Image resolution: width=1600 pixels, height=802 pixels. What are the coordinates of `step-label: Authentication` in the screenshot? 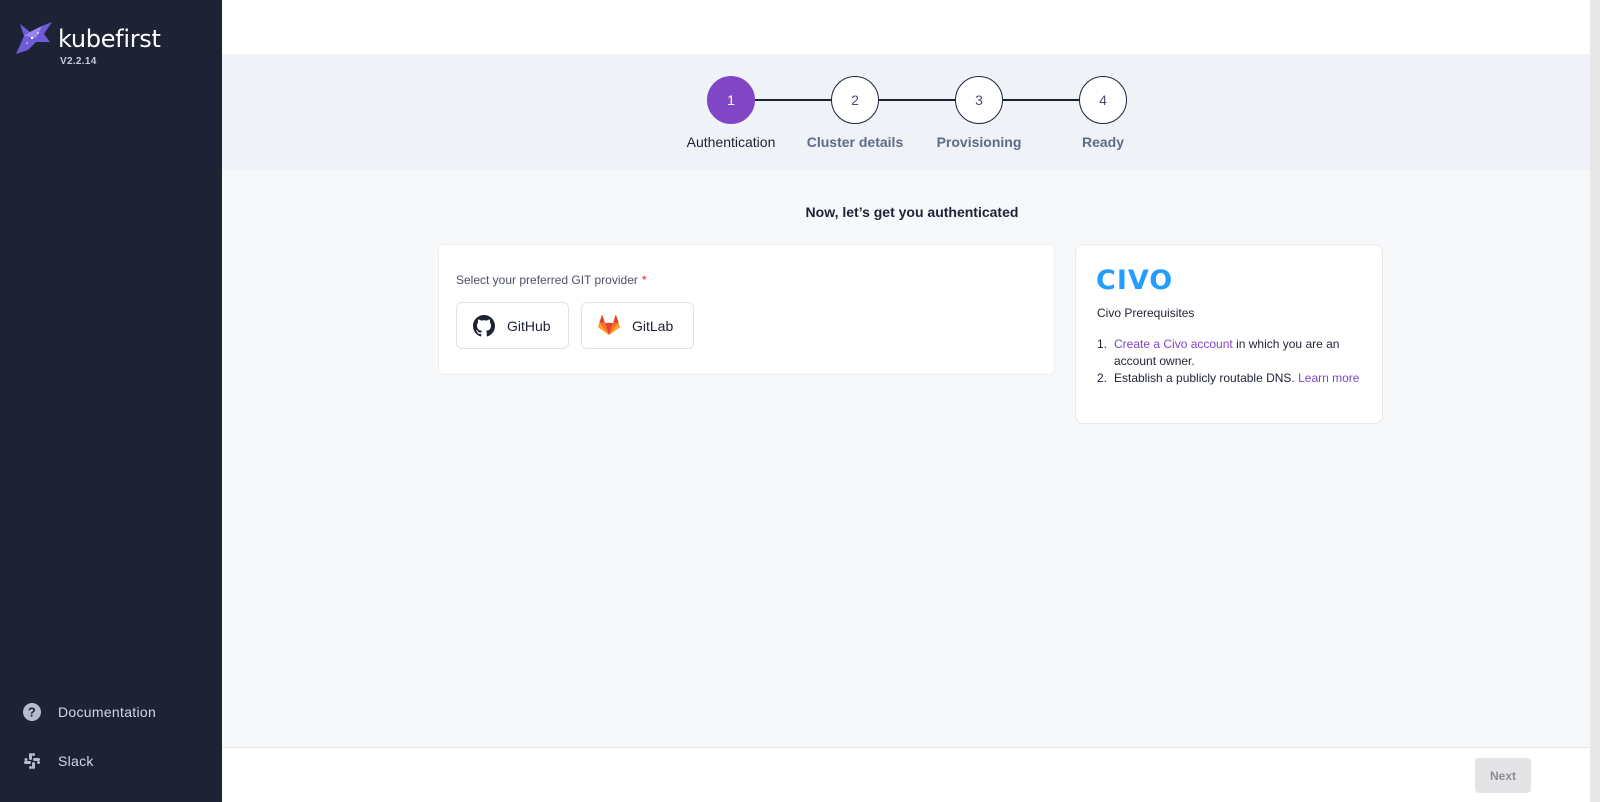 It's located at (731, 142).